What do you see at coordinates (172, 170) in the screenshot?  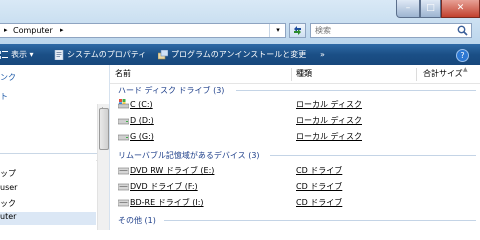 I see `drive-name: DVD RW ドライブ (E:)` at bounding box center [172, 170].